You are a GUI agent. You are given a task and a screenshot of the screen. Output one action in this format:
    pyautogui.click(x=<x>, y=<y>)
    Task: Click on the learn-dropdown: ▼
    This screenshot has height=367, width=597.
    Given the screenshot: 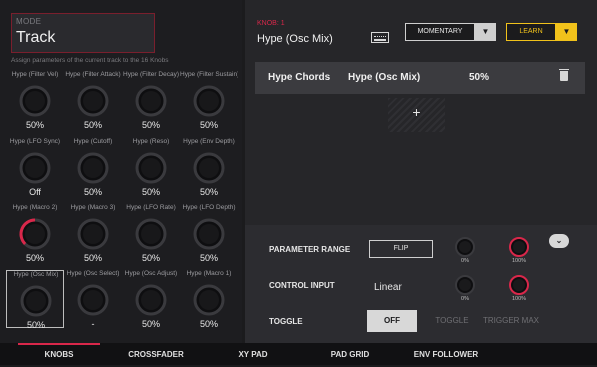 What is the action you would take?
    pyautogui.click(x=566, y=32)
    